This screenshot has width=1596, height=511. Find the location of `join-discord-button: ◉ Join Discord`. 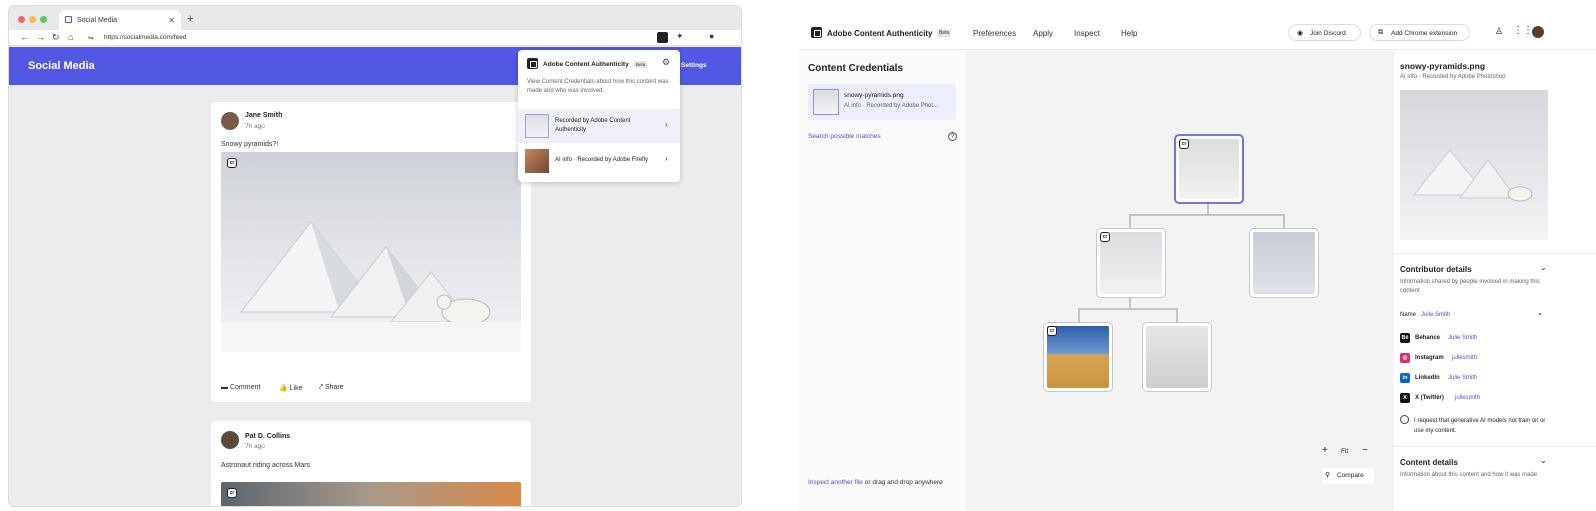

join-discord-button: ◉ Join Discord is located at coordinates (1324, 32).